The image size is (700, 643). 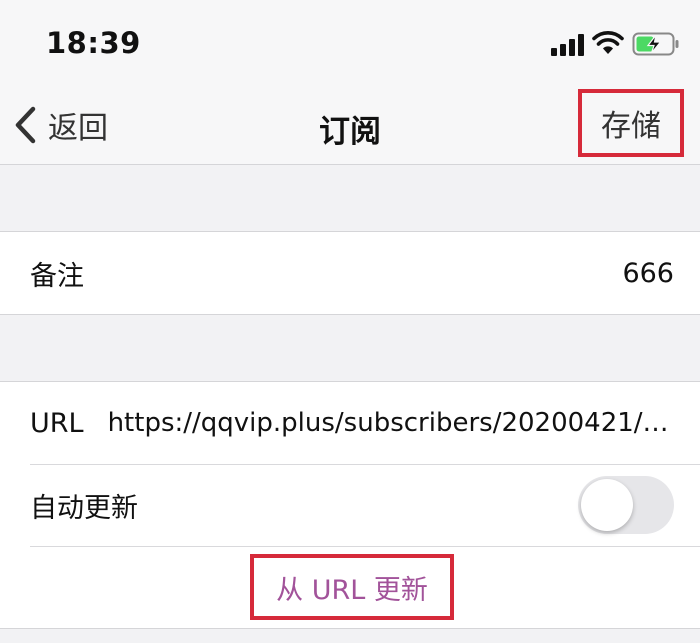 I want to click on auto-update-row: 自动更新, so click(x=350, y=505).